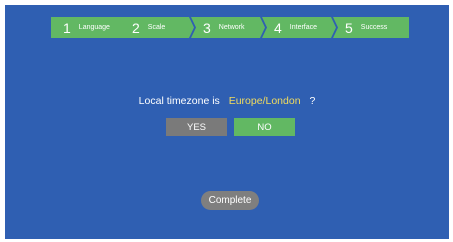 Image resolution: width=453 pixels, height=242 pixels. What do you see at coordinates (278, 27) in the screenshot?
I see `step-number: 4` at bounding box center [278, 27].